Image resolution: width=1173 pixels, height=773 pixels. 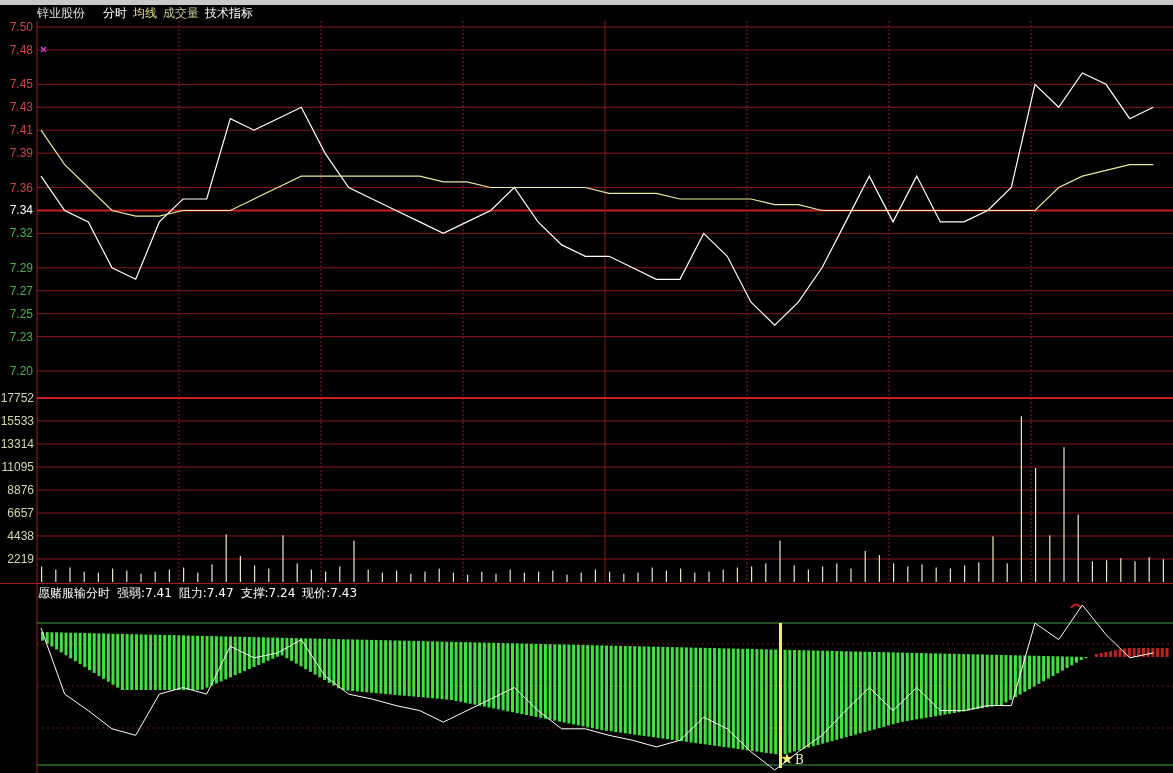 What do you see at coordinates (21, 107) in the screenshot?
I see `price-axis-label: 7.43` at bounding box center [21, 107].